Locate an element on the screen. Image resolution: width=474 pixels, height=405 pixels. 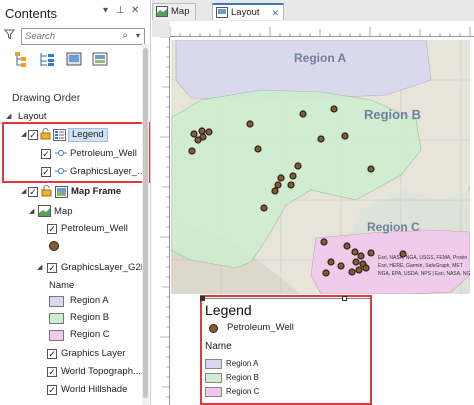
filter-icon is located at coordinates (9, 36).